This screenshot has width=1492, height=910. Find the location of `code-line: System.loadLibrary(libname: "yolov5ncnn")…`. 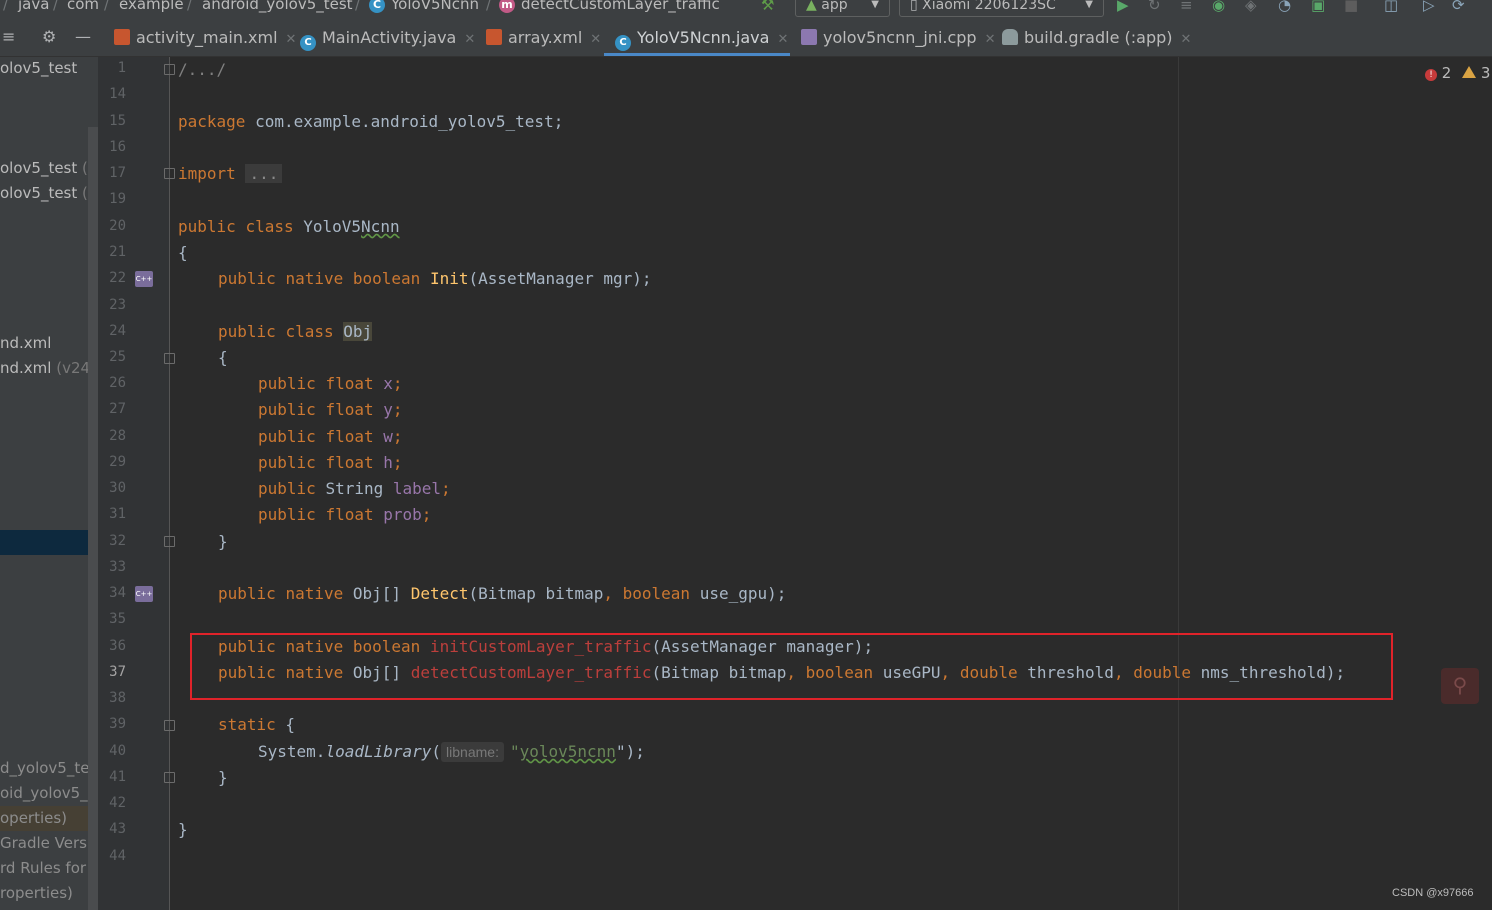

code-line: System.loadLibrary(libname: "yolov5ncnn")… is located at coordinates (451, 752).